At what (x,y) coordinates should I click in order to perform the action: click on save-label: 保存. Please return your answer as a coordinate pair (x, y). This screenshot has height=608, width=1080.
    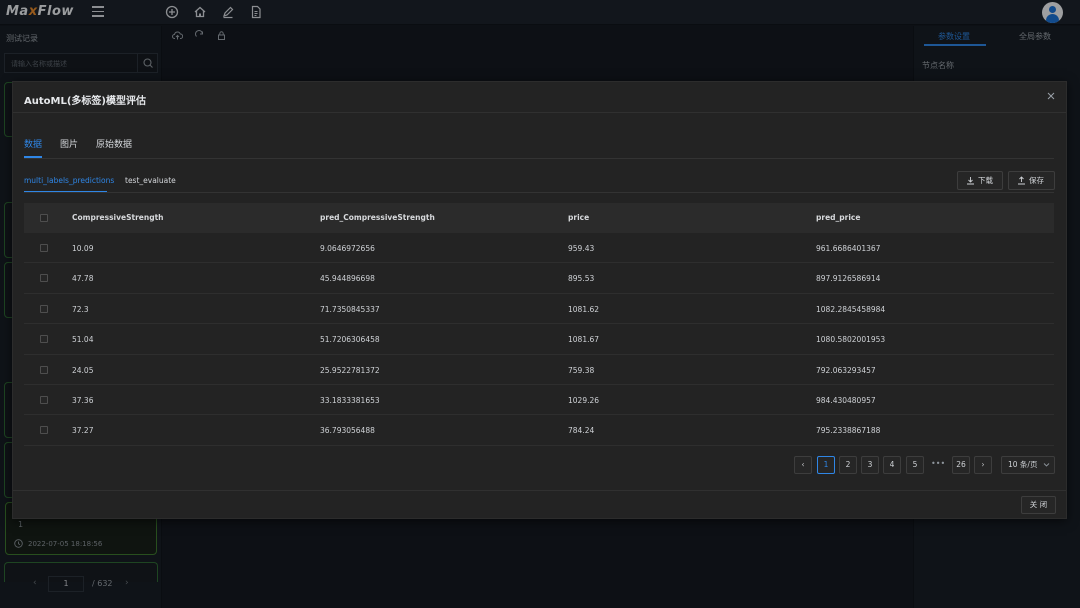
    Looking at the image, I should click on (1036, 180).